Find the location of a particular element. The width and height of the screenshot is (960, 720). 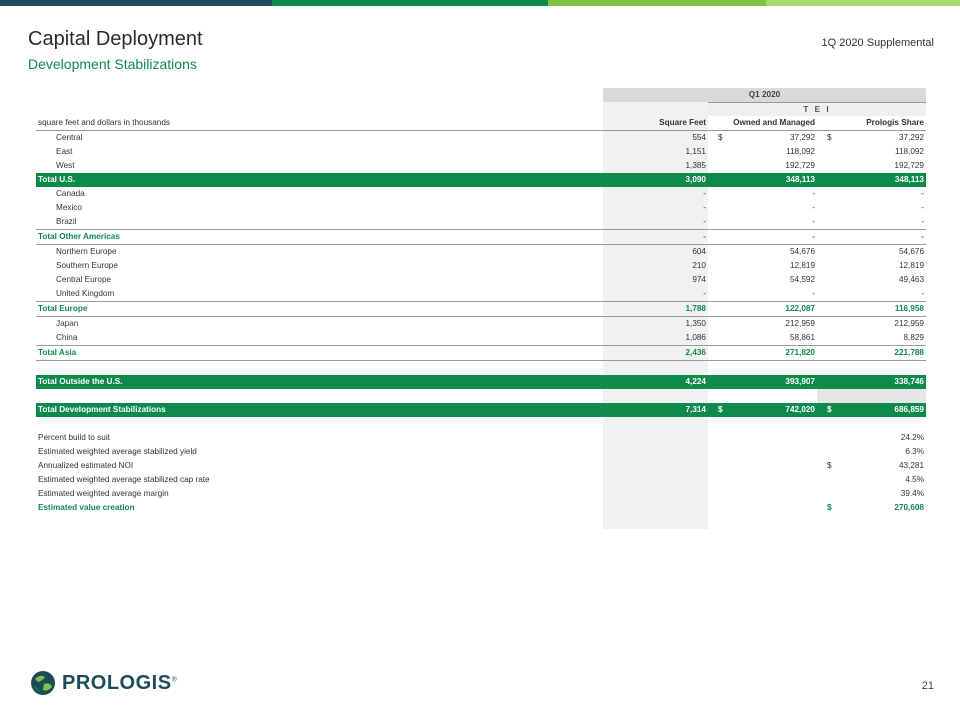

total-row-europe: Total Europe 1,788 122,087 116,958 is located at coordinates (481, 309).